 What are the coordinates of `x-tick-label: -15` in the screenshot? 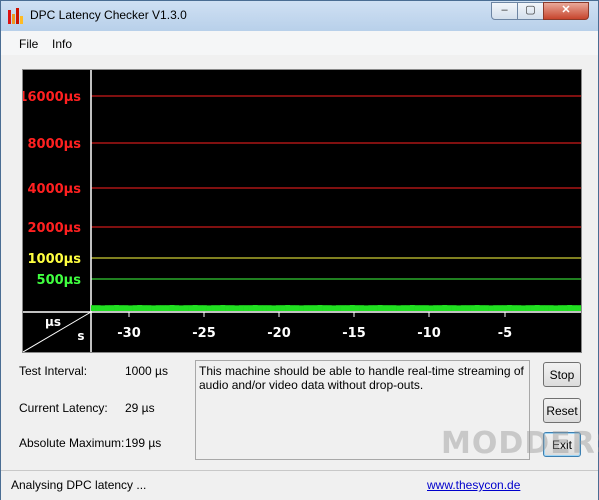 It's located at (354, 333).